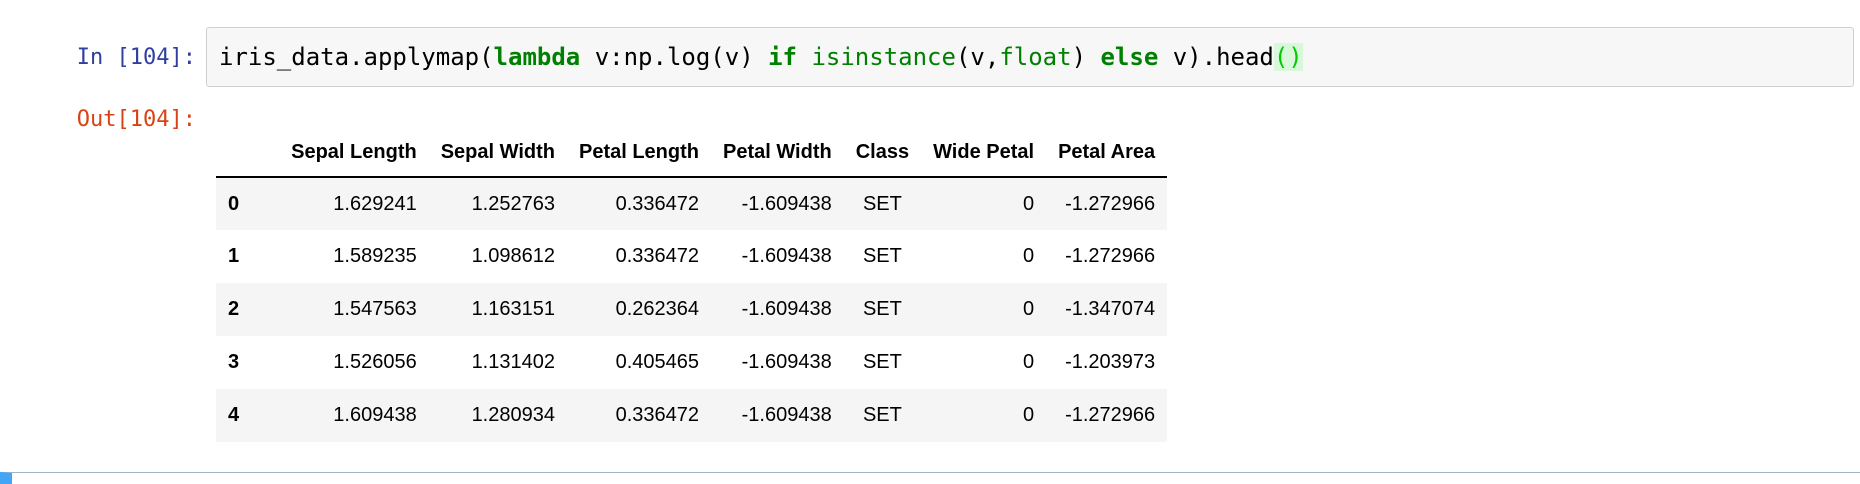 Image resolution: width=1860 pixels, height=484 pixels. Describe the element at coordinates (354, 153) in the screenshot. I see `column-header: Sepal Length` at that location.